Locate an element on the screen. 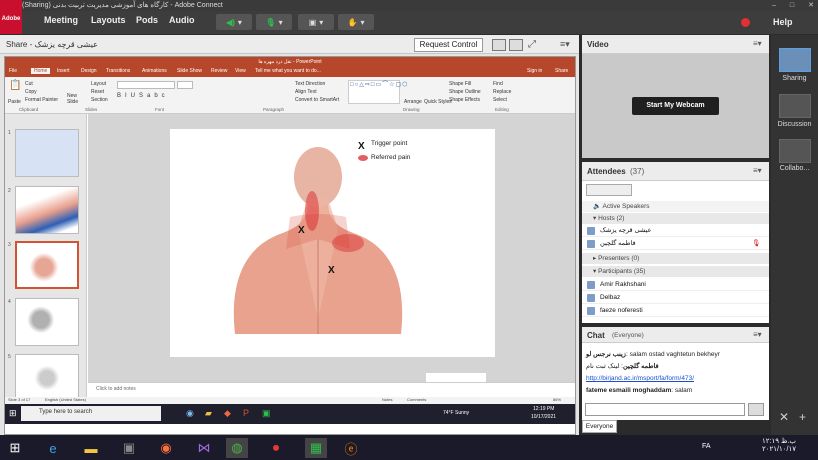  camtasia-icon: ▦ is located at coordinates (316, 448).